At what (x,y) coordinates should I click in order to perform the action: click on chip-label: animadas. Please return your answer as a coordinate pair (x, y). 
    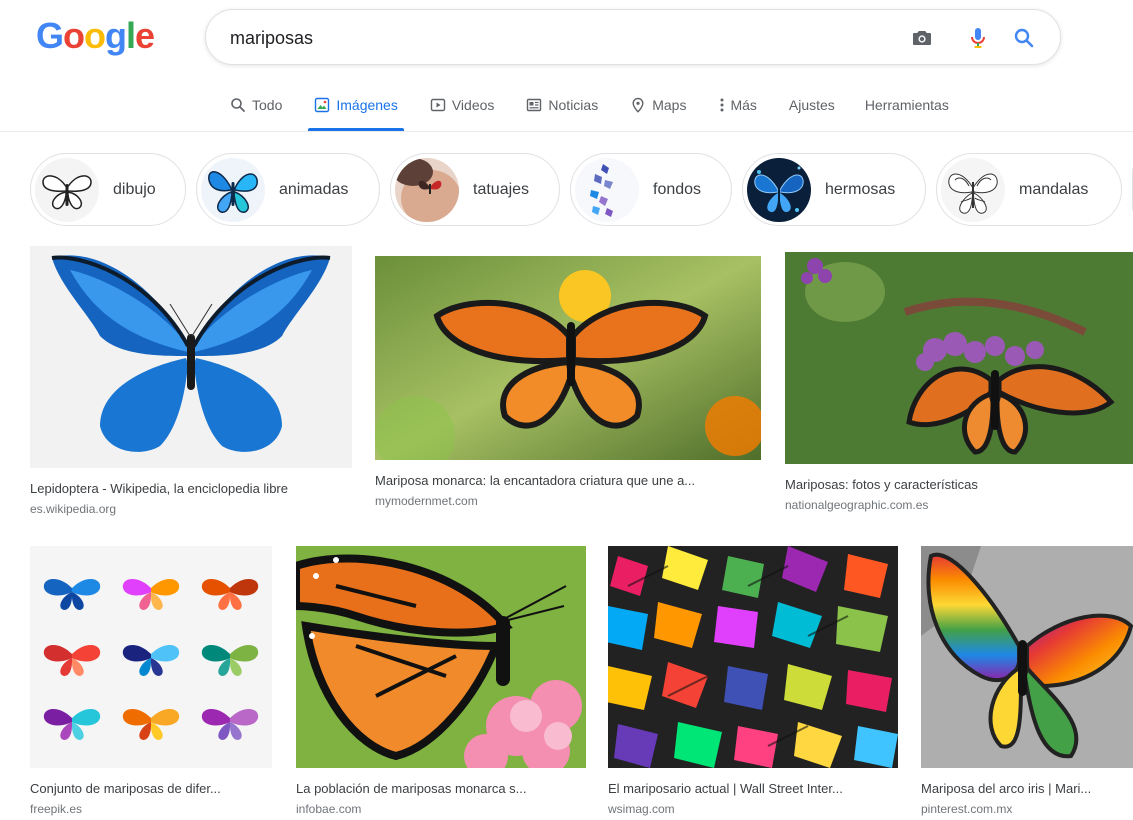
    Looking at the image, I should click on (314, 189).